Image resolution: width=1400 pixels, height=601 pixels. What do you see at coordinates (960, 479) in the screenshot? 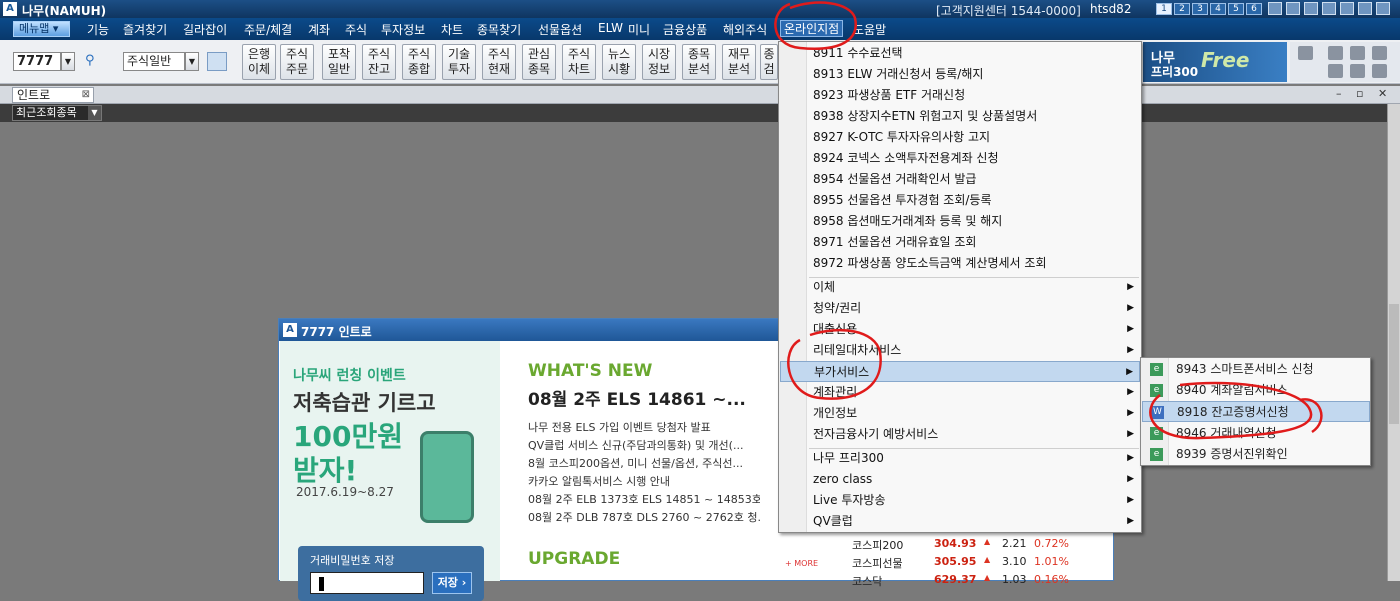
I see `menu-group-zero-class: zero class ▶` at bounding box center [960, 479].